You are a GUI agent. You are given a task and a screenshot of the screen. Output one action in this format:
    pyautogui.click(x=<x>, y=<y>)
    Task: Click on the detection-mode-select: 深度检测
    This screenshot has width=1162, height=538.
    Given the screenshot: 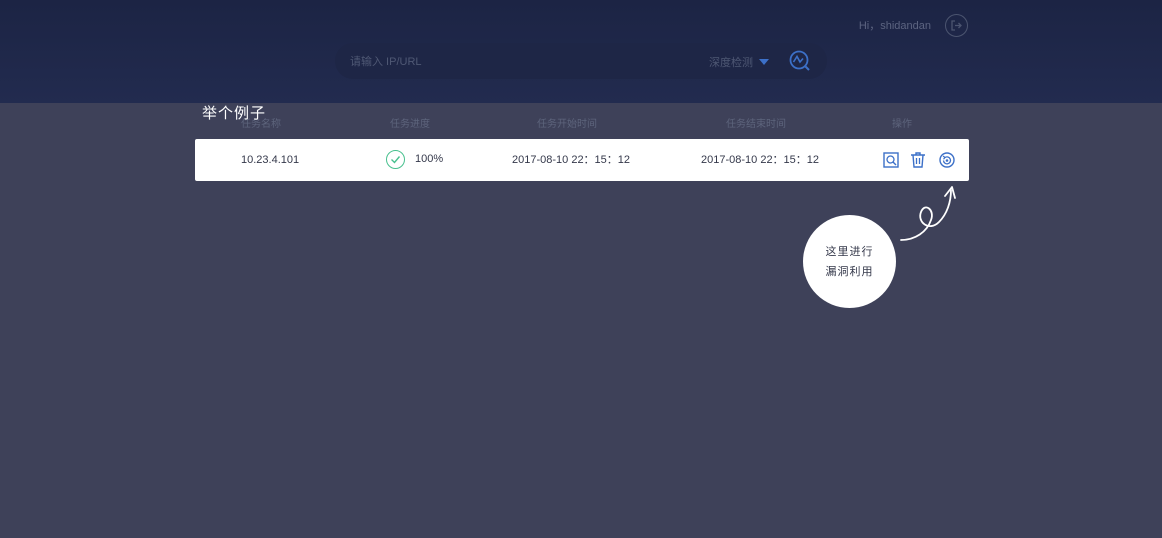 What is the action you would take?
    pyautogui.click(x=739, y=62)
    